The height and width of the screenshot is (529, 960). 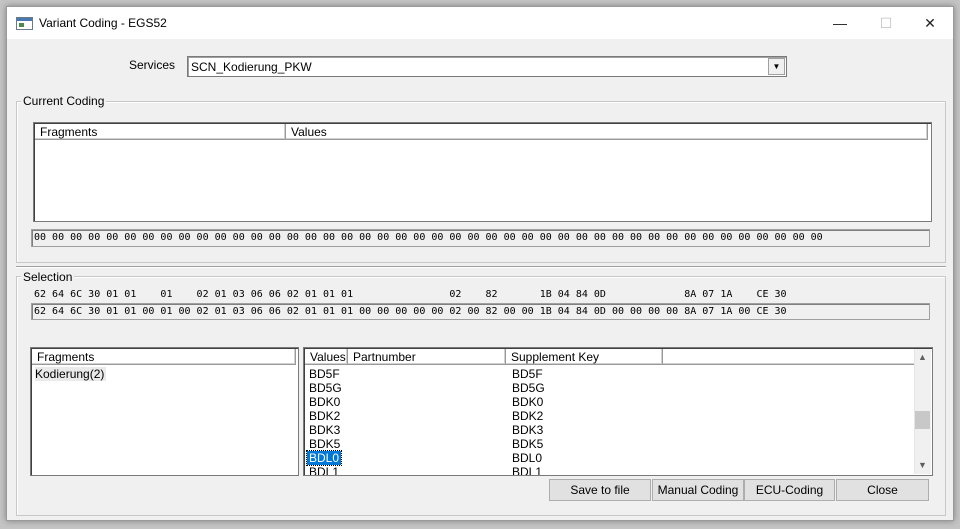 I want to click on minimize-button: —, so click(x=840, y=23).